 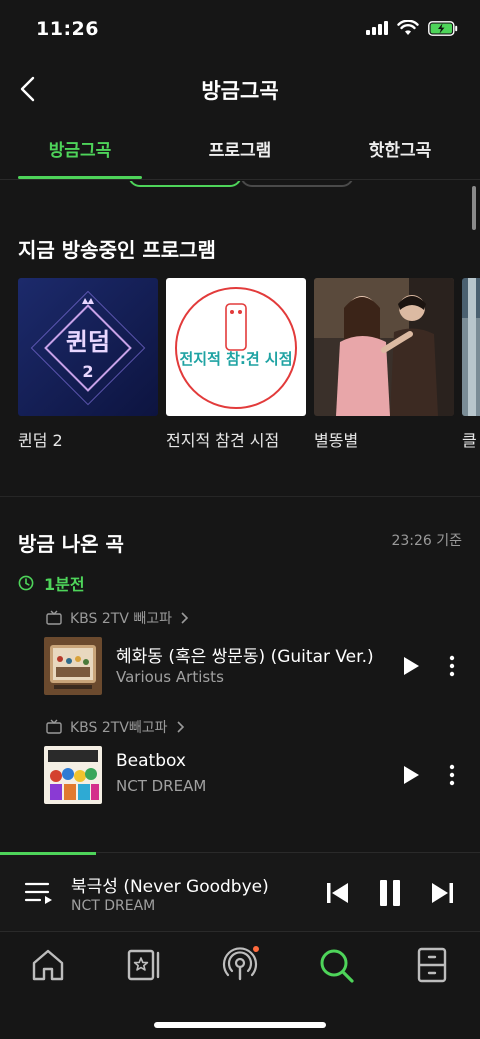 I want to click on home-indicator, so click(x=240, y=1025).